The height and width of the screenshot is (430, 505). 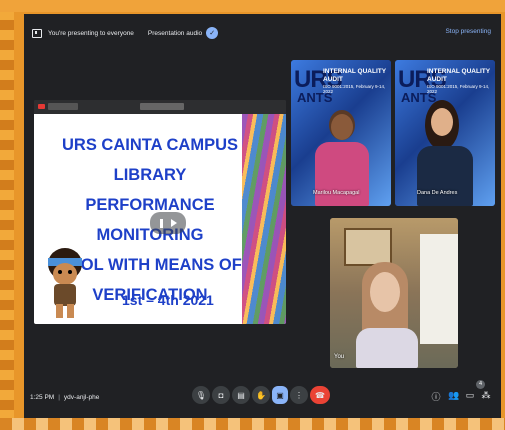 I want to click on people-icon: 👥, so click(x=454, y=395).